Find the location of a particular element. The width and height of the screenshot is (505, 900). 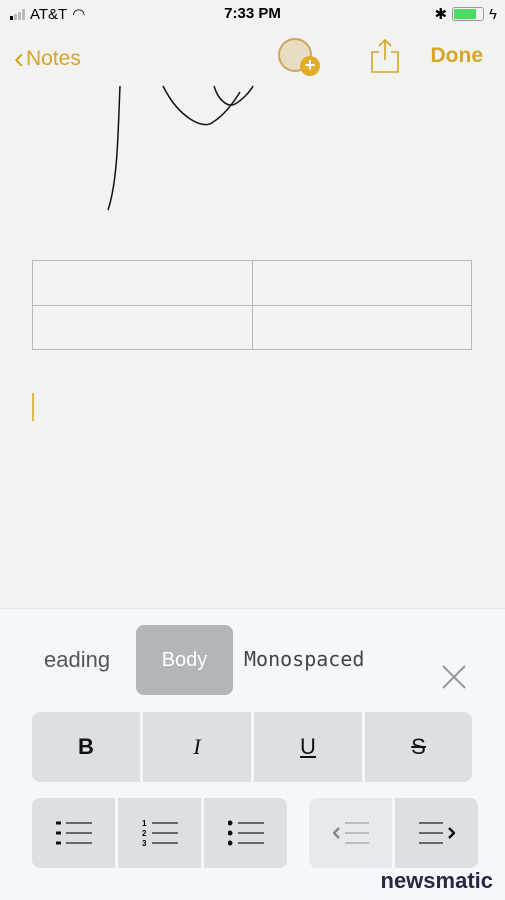

bulleted-list-button is located at coordinates (245, 833).